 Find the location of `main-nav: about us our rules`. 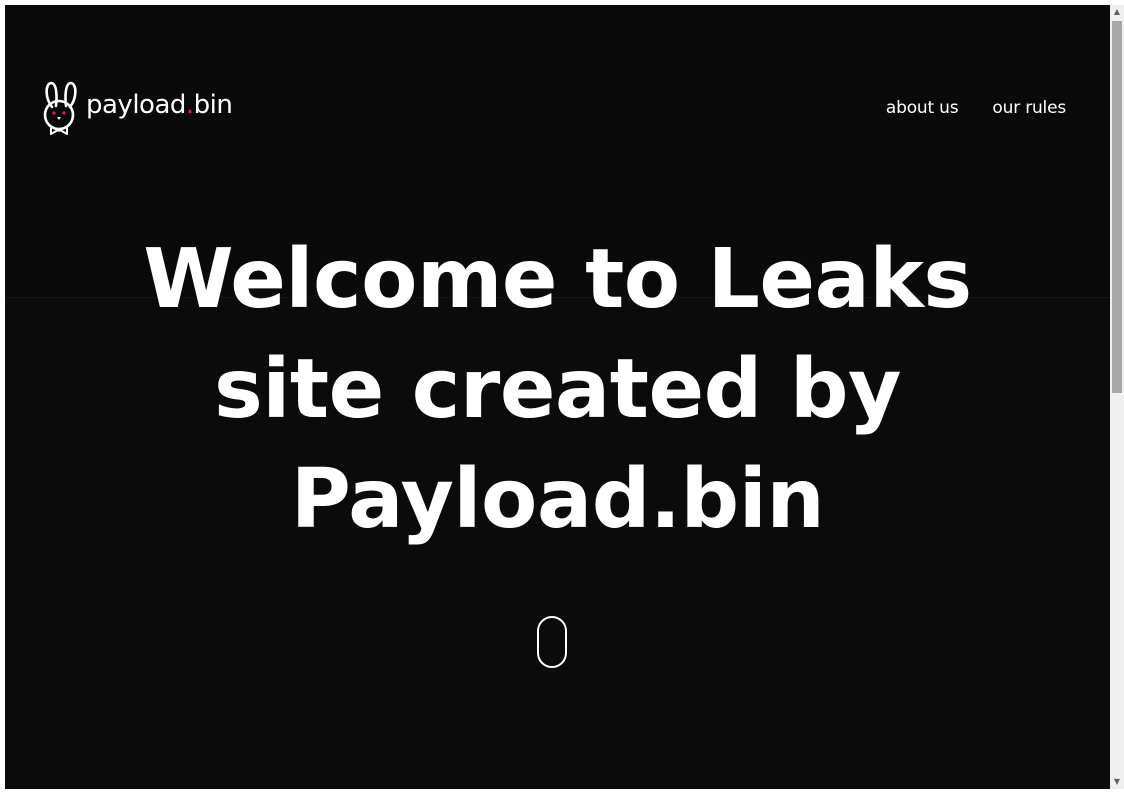

main-nav: about us our rules is located at coordinates (976, 108).